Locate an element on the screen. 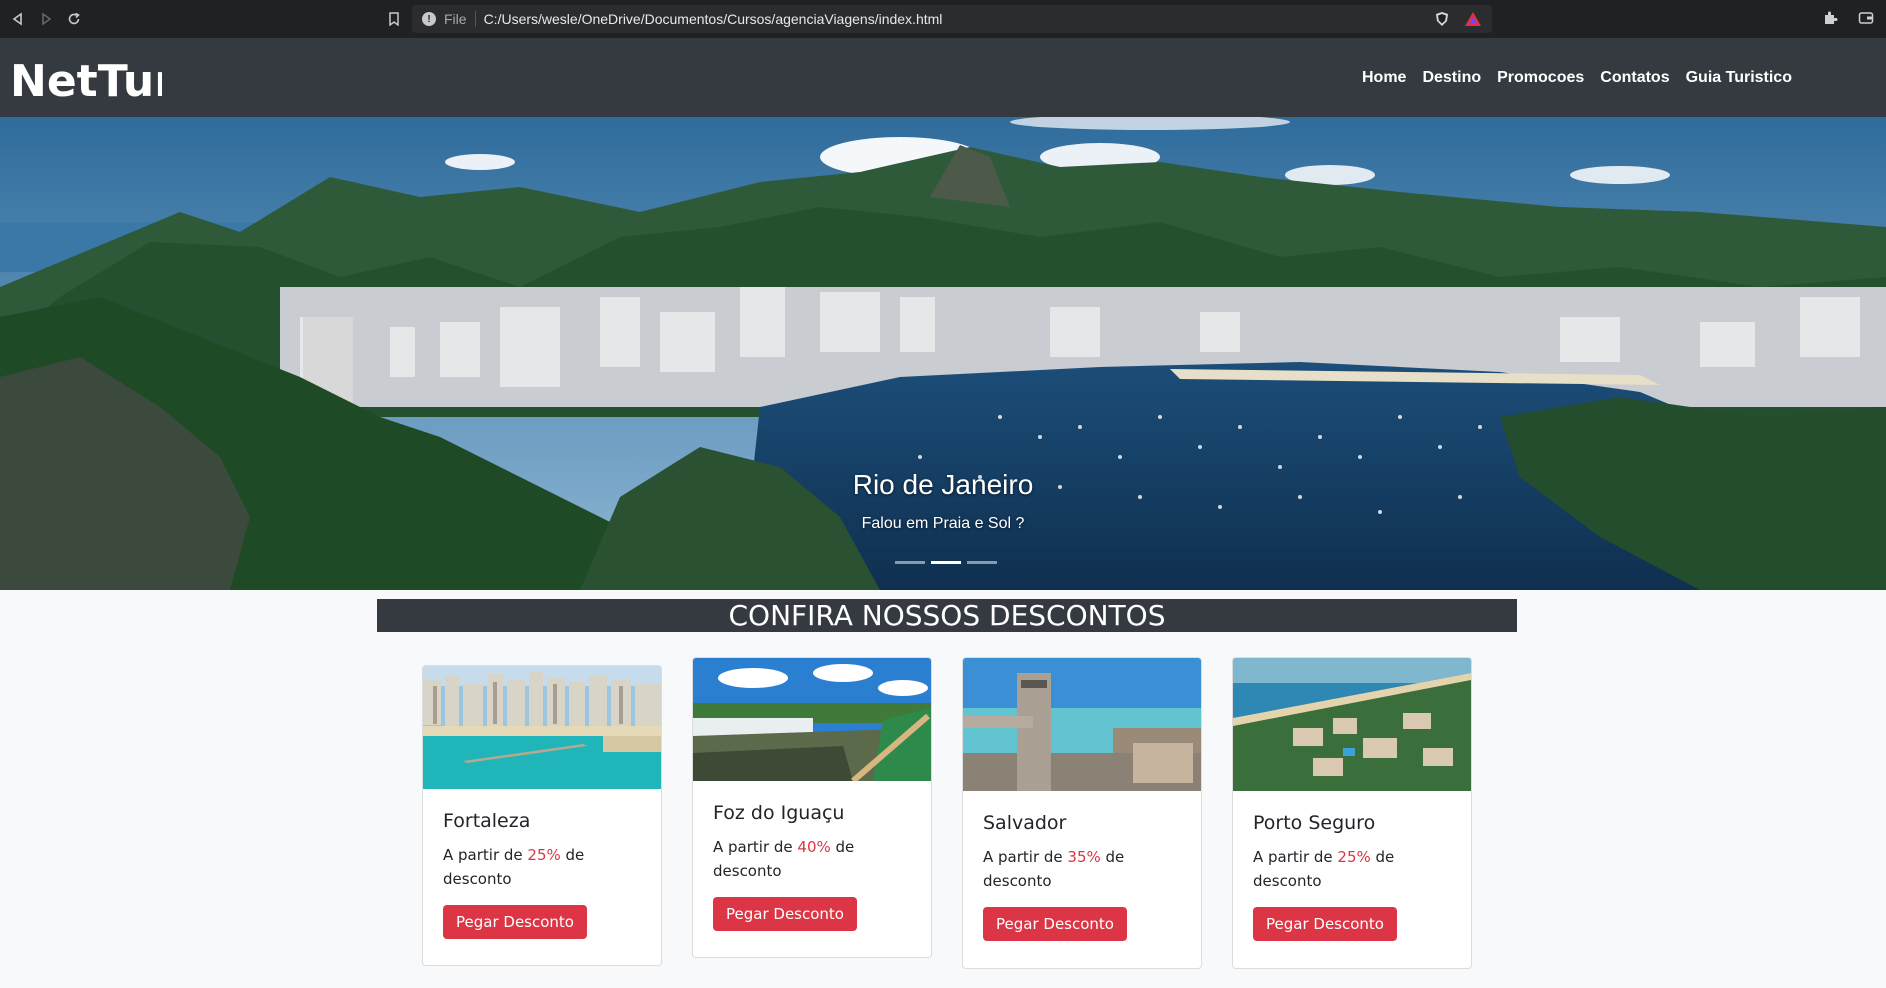 Image resolution: width=1886 pixels, height=988 pixels. forward-icon is located at coordinates (46, 19).